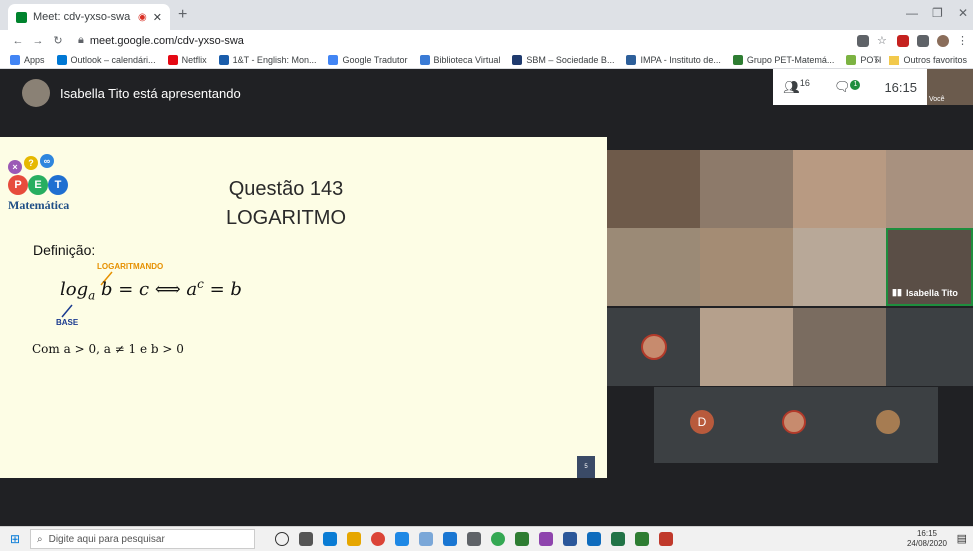 The width and height of the screenshot is (973, 551). What do you see at coordinates (498, 539) in the screenshot?
I see `whatsapp-icon` at bounding box center [498, 539].